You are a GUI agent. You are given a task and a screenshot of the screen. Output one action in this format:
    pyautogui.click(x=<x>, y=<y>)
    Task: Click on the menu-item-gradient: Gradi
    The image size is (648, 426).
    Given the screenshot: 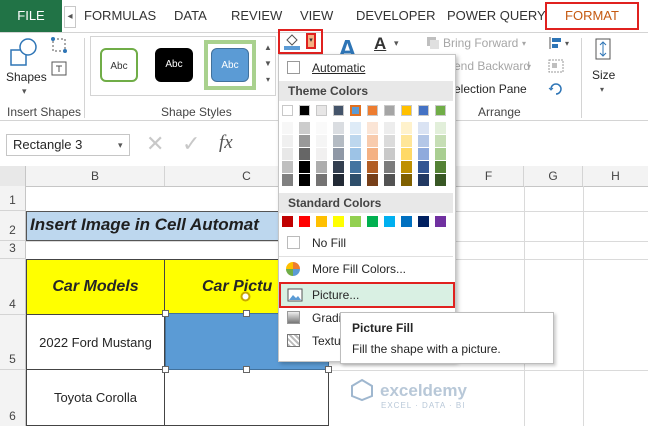 What is the action you would take?
    pyautogui.click(x=310, y=318)
    